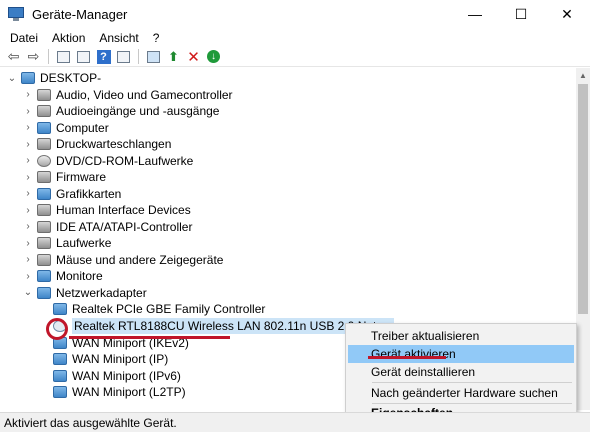  I want to click on help-icon: ?, so click(103, 56).